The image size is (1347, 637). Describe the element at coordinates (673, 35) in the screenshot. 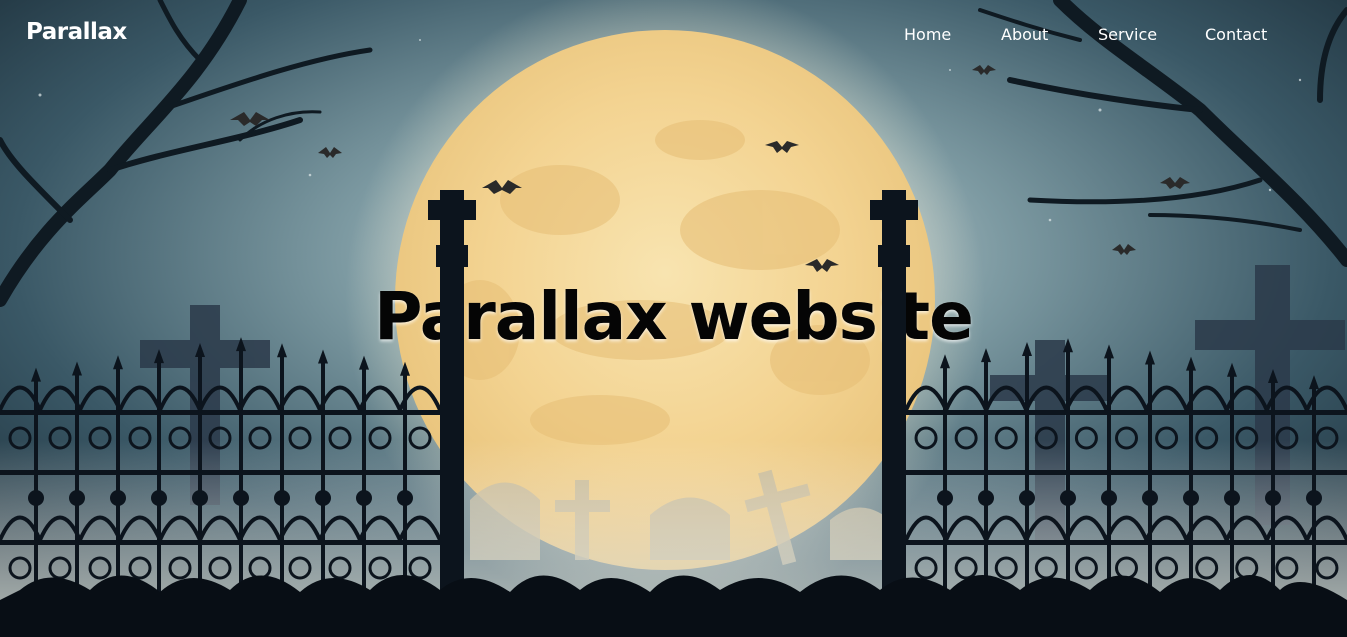

I see `site-header: Parallax Home About Service Contact` at that location.